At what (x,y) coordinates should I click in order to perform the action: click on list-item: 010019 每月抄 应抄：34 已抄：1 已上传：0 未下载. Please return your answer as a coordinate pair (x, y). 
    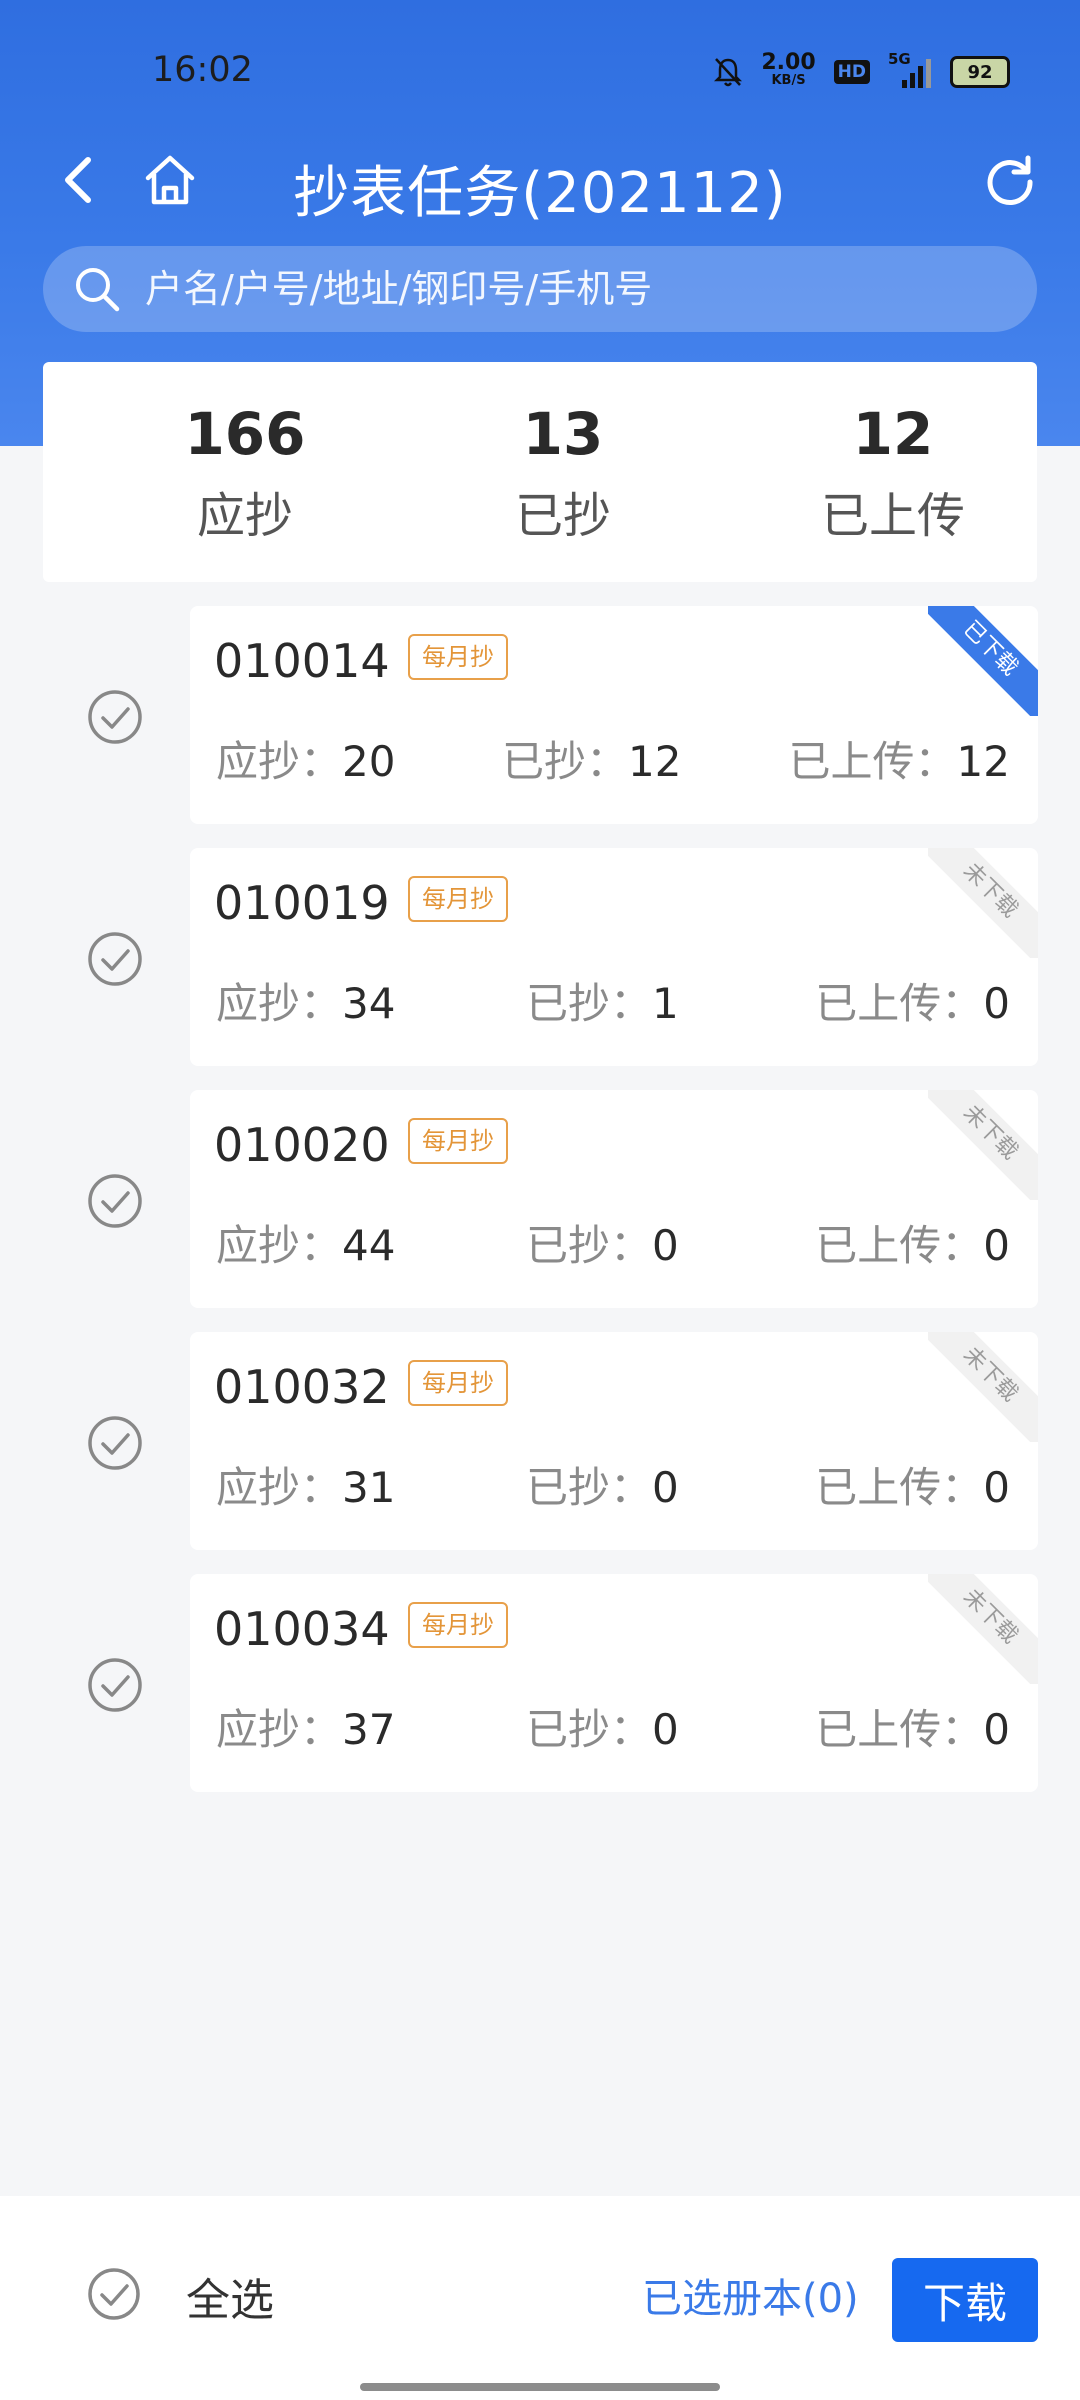
    Looking at the image, I should click on (540, 957).